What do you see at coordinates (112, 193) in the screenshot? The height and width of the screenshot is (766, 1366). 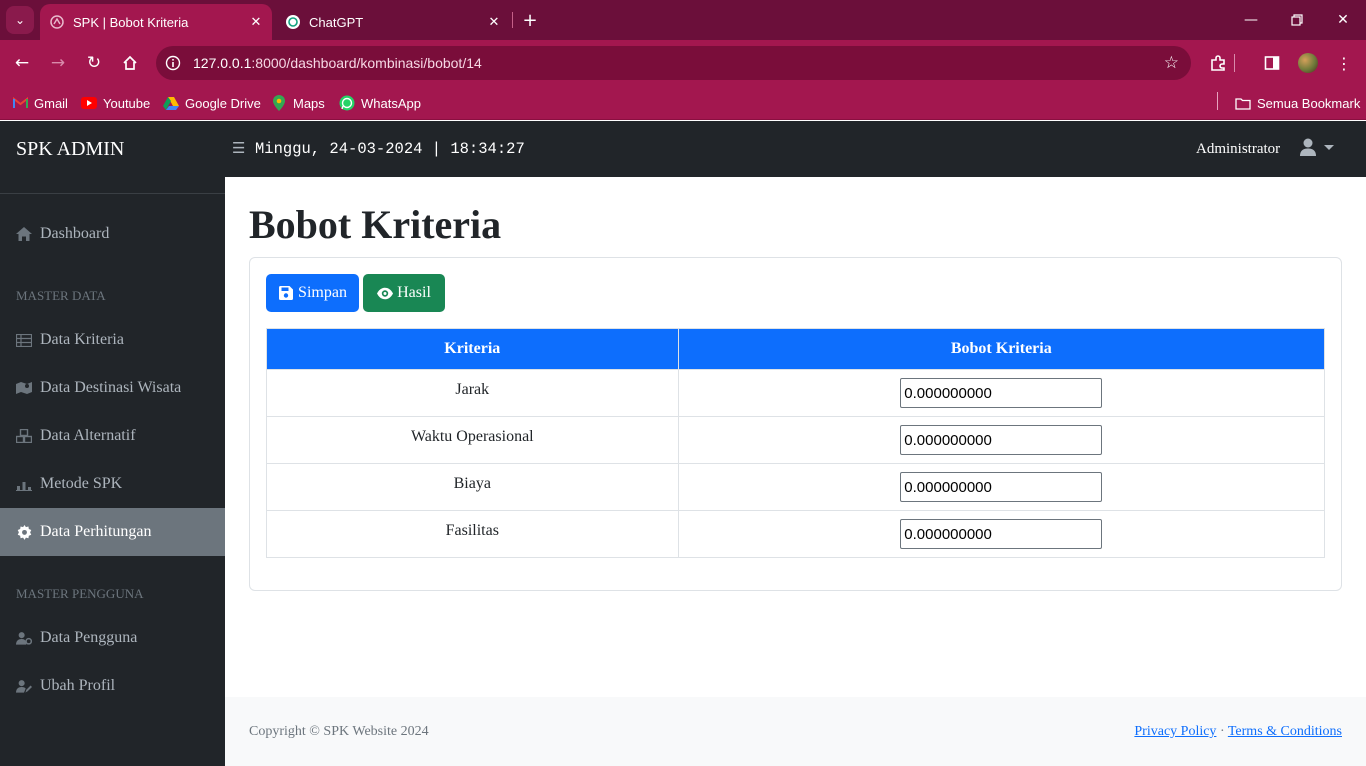 I see `sidebar-divider` at bounding box center [112, 193].